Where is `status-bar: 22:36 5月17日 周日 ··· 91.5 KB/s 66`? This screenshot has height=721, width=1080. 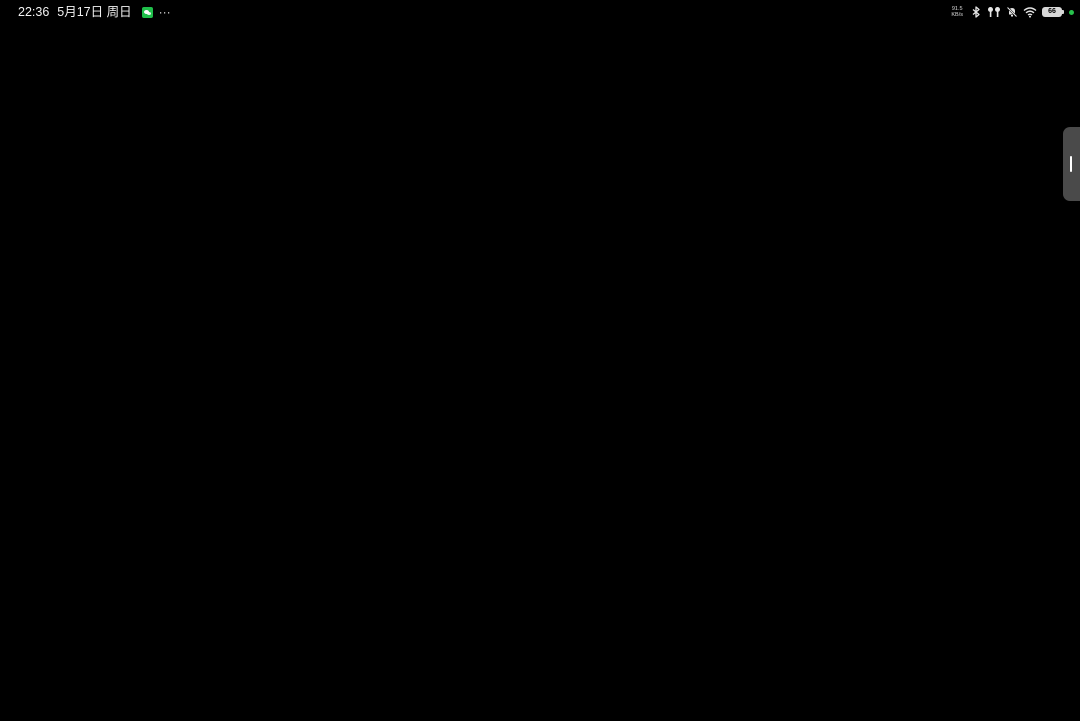
status-bar: 22:36 5月17日 周日 ··· 91.5 KB/s 66 is located at coordinates (540, 12).